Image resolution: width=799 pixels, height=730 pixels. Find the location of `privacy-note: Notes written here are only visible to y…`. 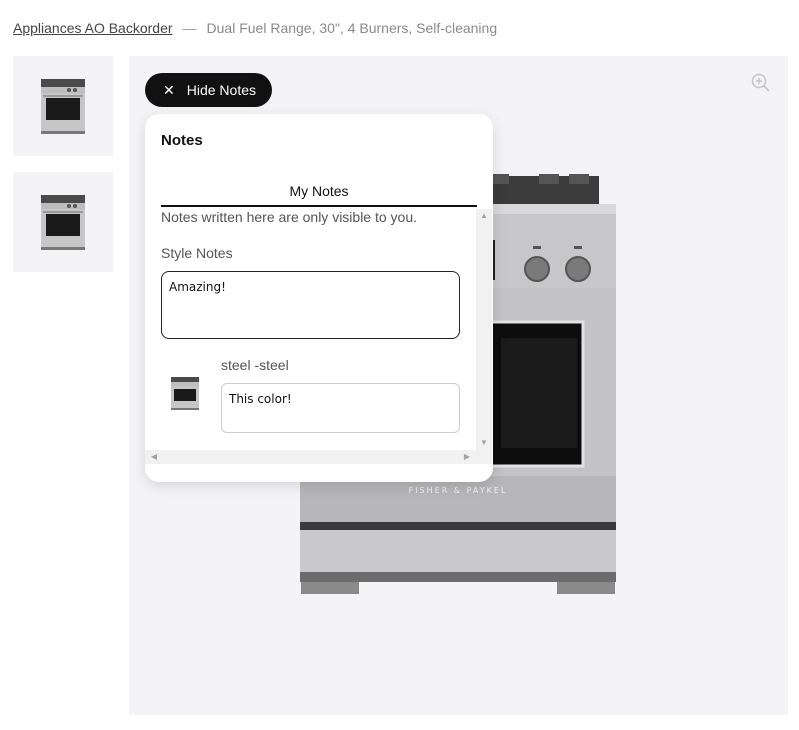

privacy-note: Notes written here are only visible to y… is located at coordinates (289, 217).